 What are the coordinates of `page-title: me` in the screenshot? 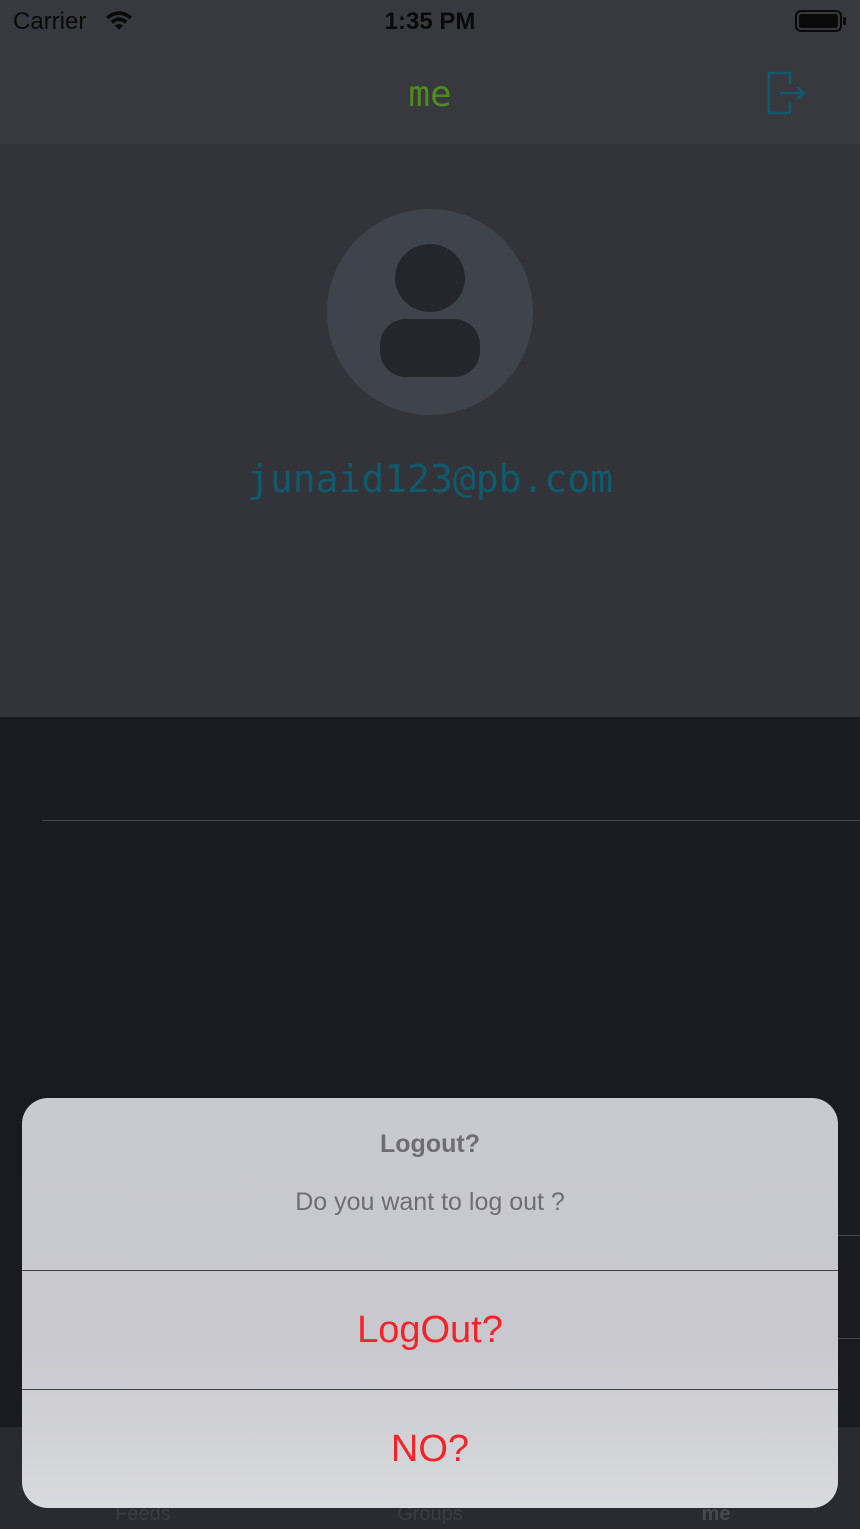 It's located at (430, 94).